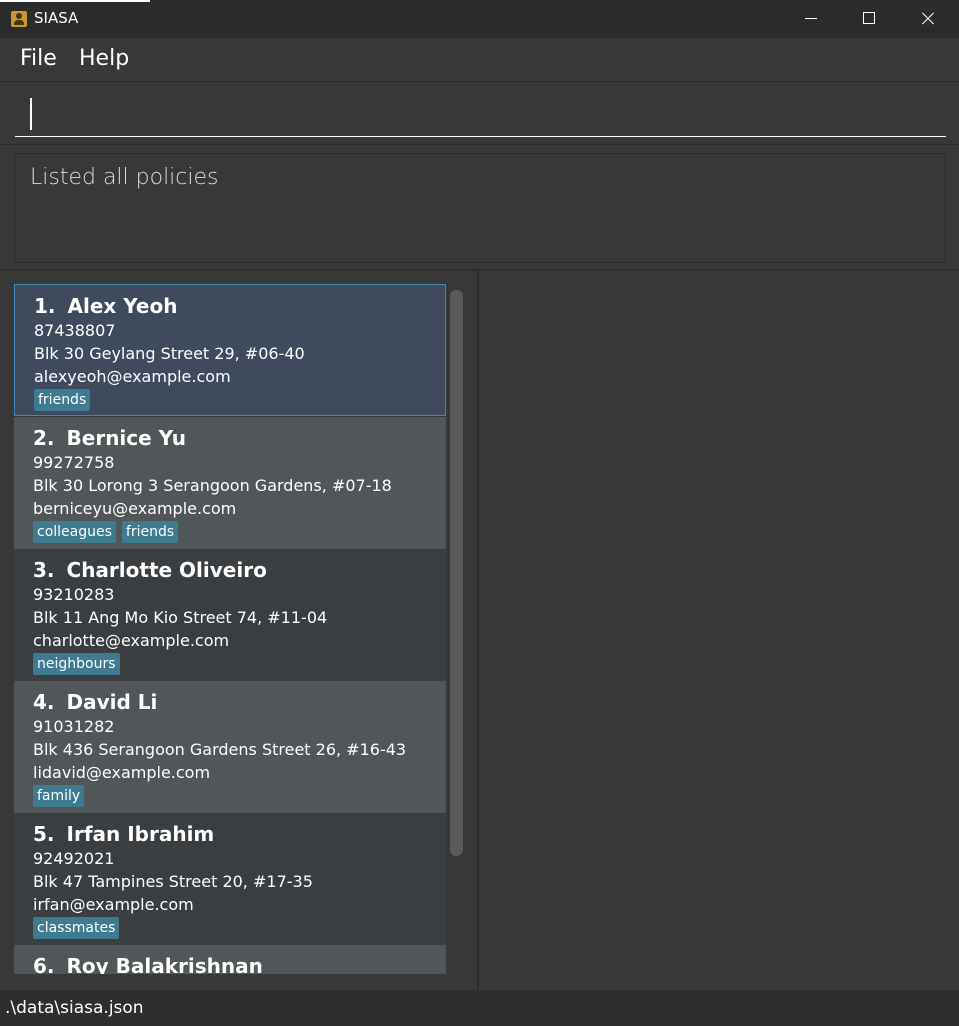  I want to click on list-scrollbar, so click(456, 573).